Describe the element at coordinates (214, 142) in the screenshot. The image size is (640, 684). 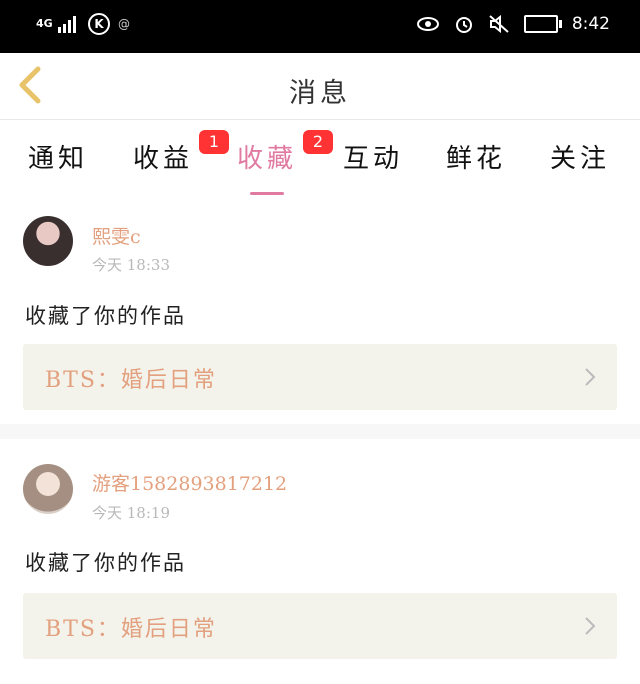
I see `earnings-badge: 1` at that location.